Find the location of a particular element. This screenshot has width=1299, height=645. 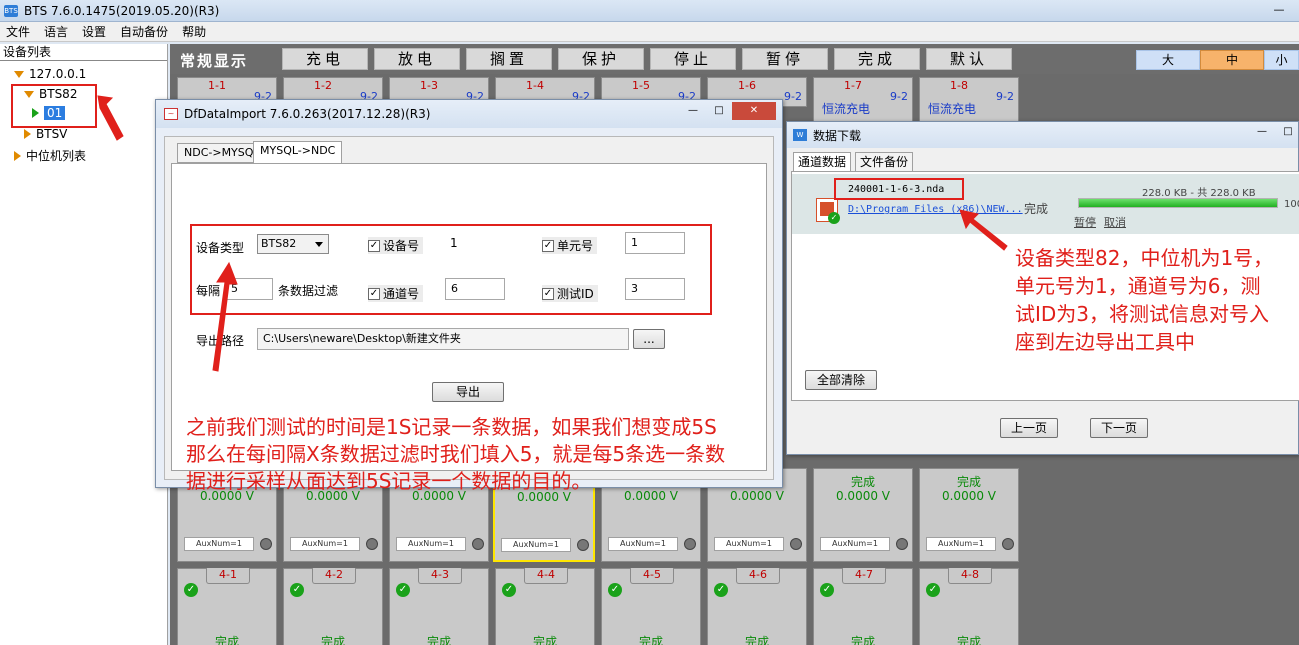

left-annotation-line-3: 据进行采样从面达到5S记录一个数据的目的。 is located at coordinates (389, 481).